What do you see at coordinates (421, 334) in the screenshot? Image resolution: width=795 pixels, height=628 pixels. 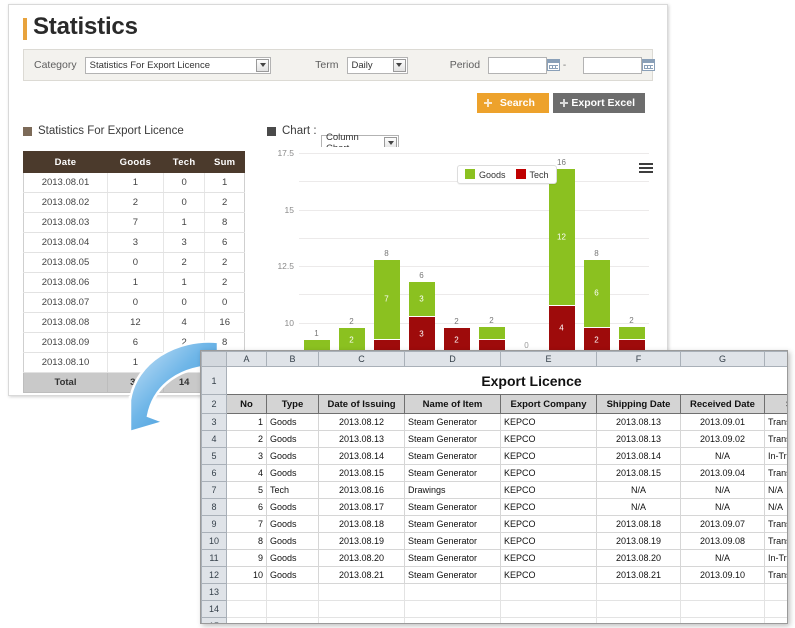 I see `chart-bar-tech: 3` at bounding box center [421, 334].